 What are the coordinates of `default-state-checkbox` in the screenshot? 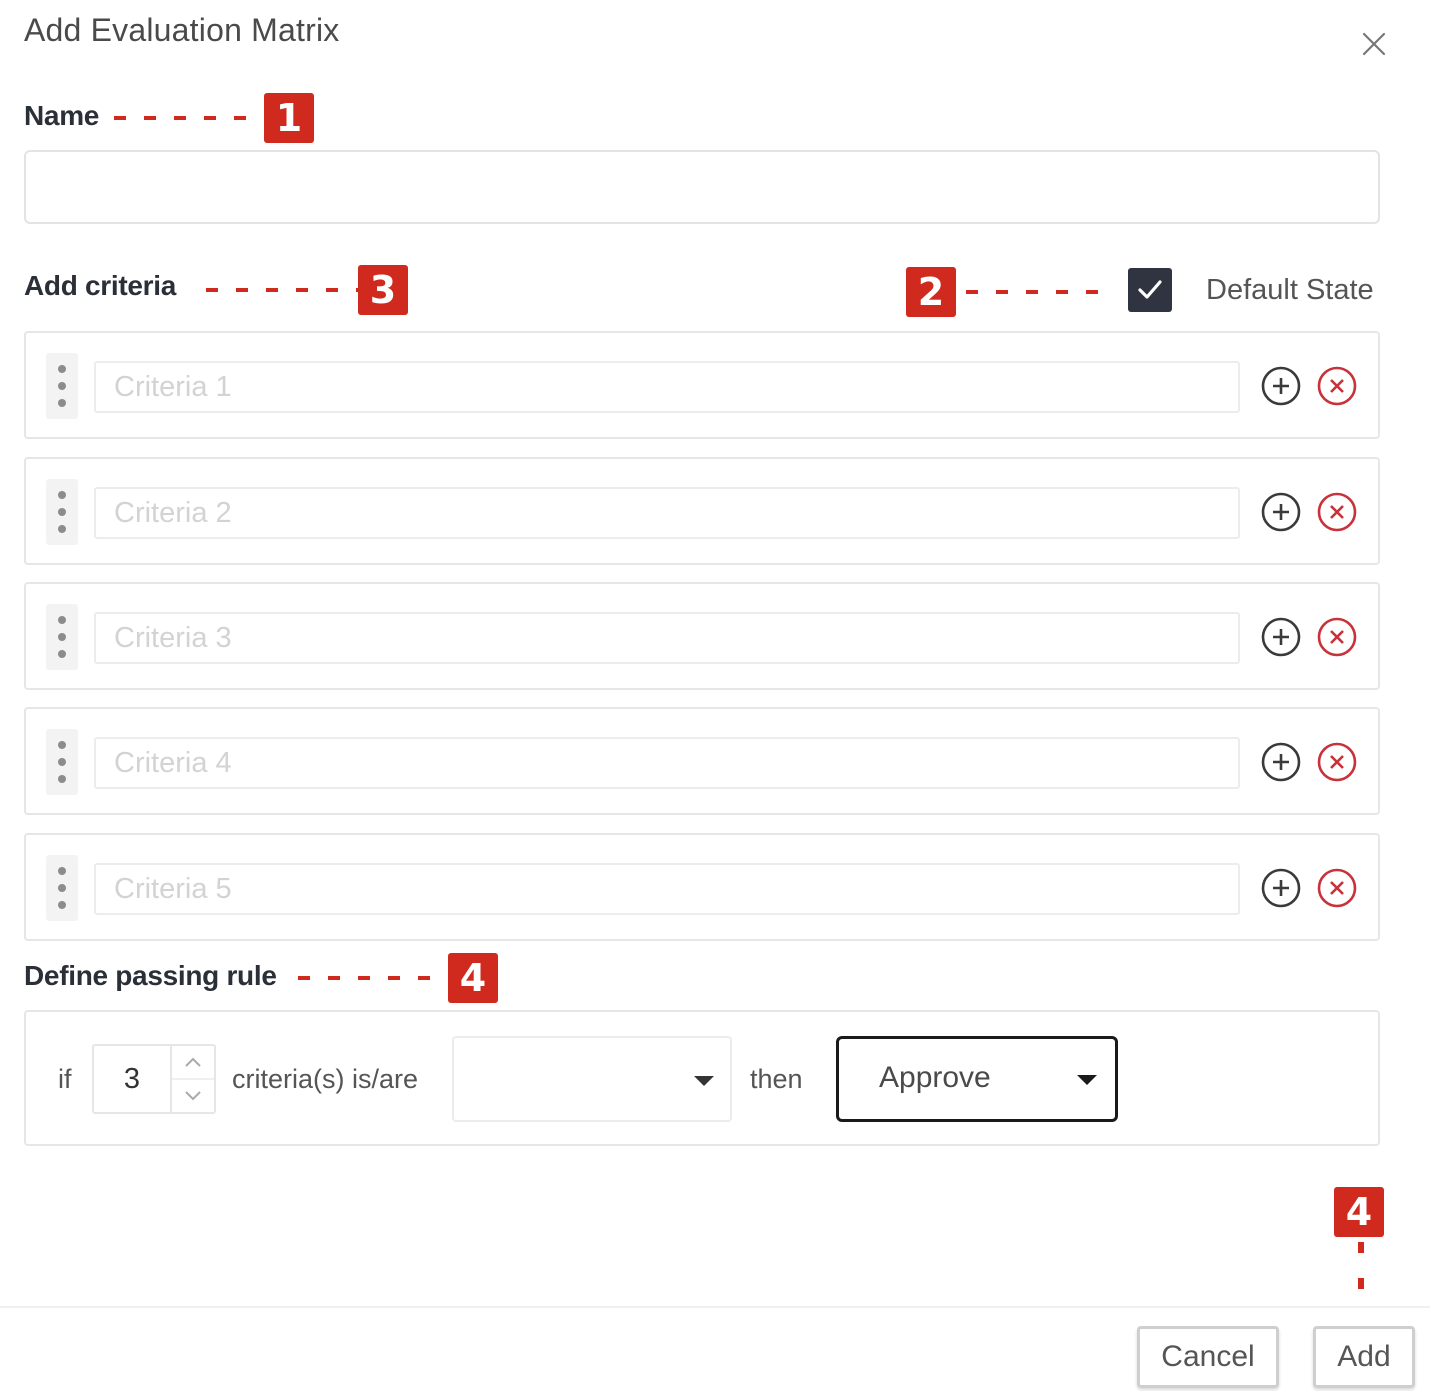 It's located at (1150, 290).